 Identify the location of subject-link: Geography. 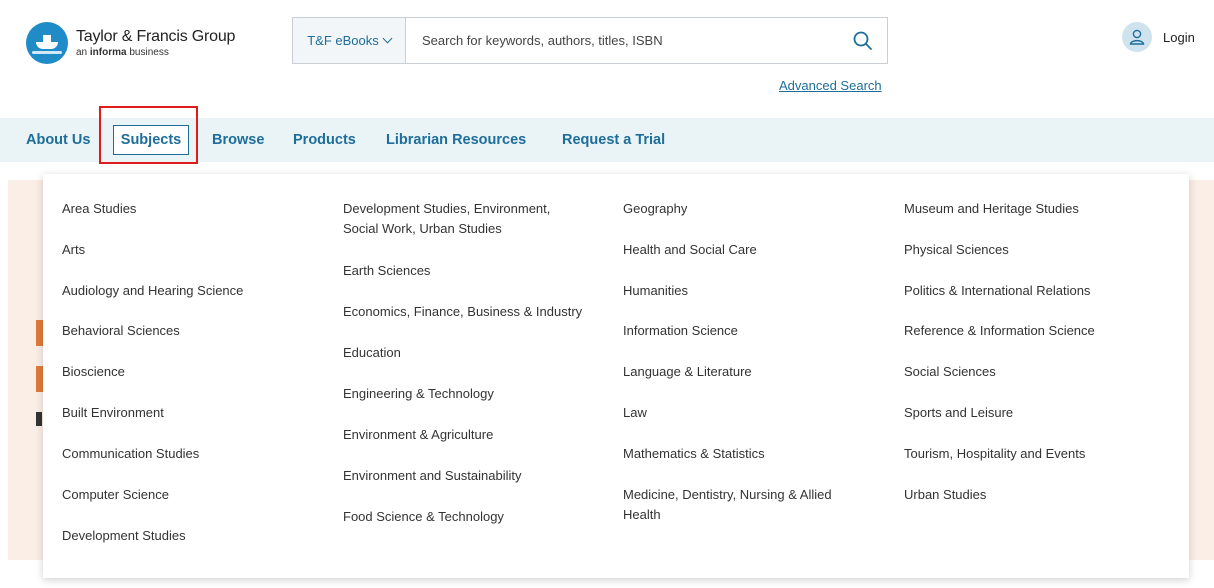
(655, 209).